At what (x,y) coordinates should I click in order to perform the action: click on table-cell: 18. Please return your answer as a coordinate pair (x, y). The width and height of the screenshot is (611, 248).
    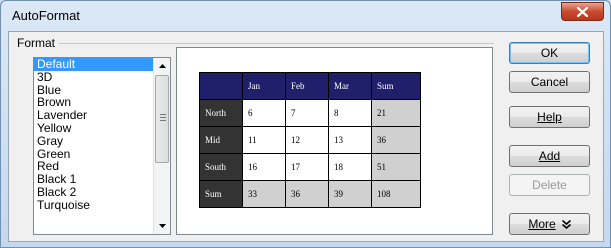
    Looking at the image, I should click on (350, 167).